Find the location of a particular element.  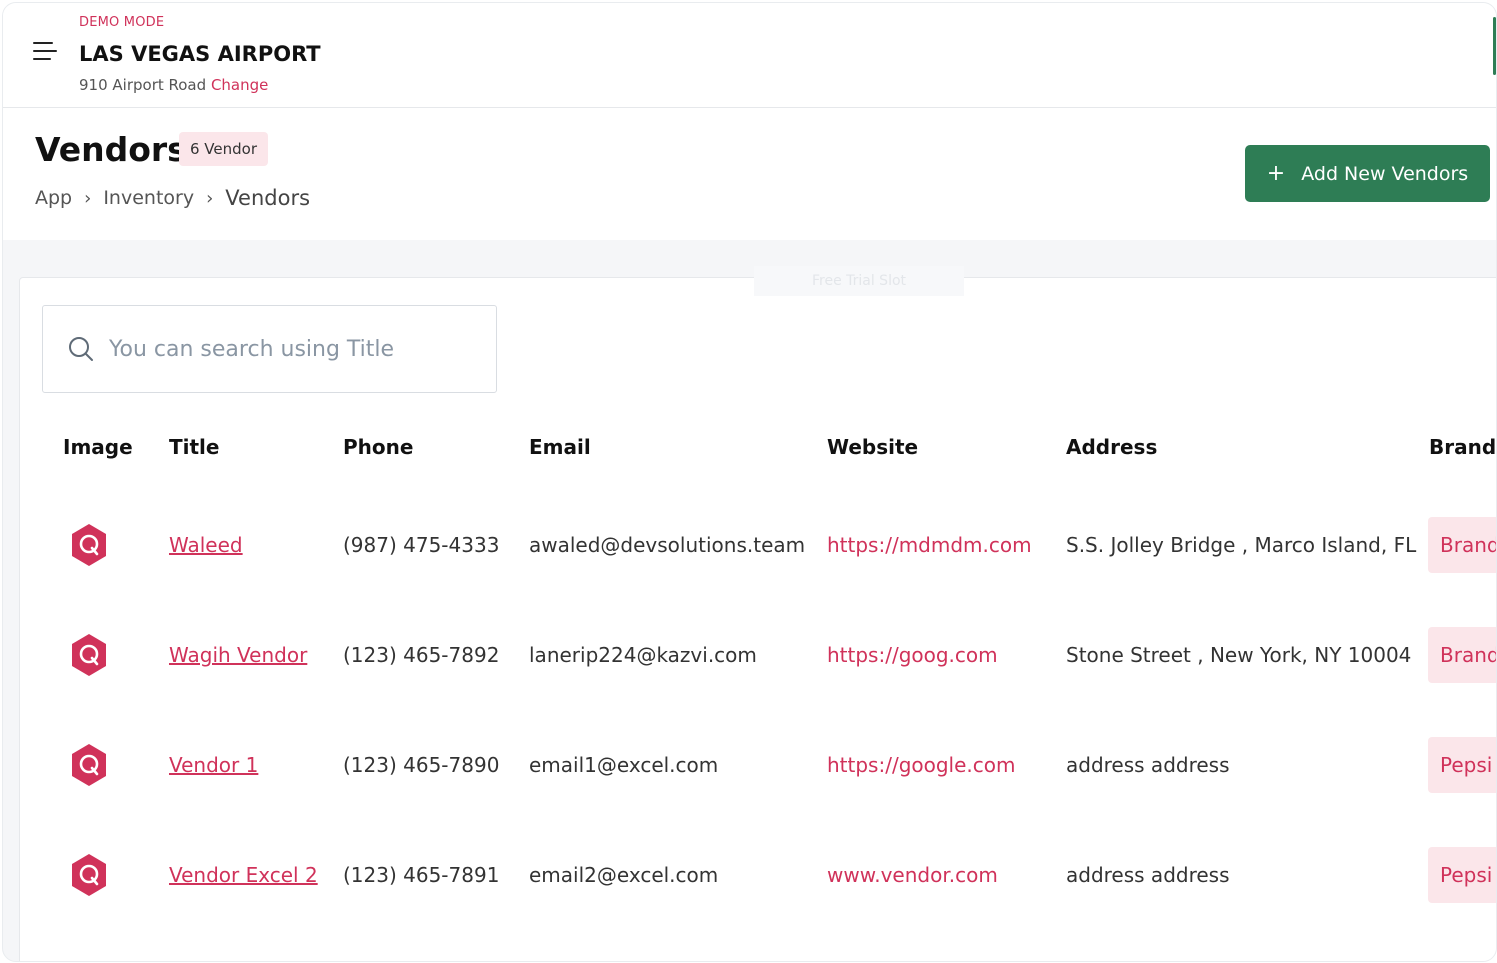

change-store-link: Change is located at coordinates (239, 85).